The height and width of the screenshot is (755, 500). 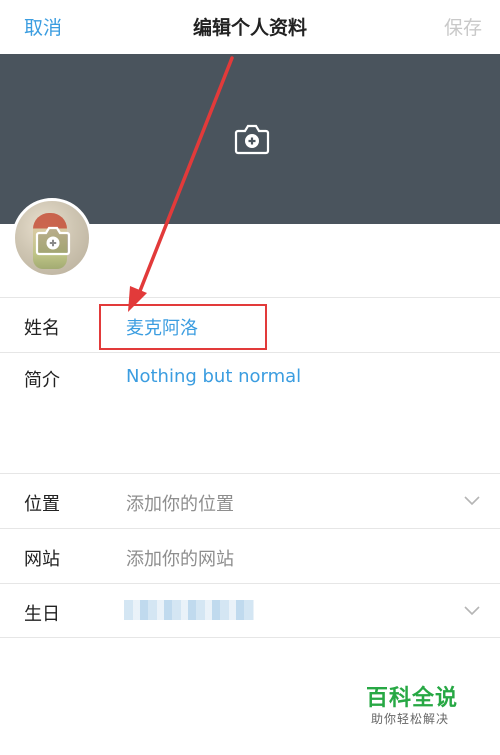 I want to click on location-row: 位置 添加你的位置, so click(x=250, y=500).